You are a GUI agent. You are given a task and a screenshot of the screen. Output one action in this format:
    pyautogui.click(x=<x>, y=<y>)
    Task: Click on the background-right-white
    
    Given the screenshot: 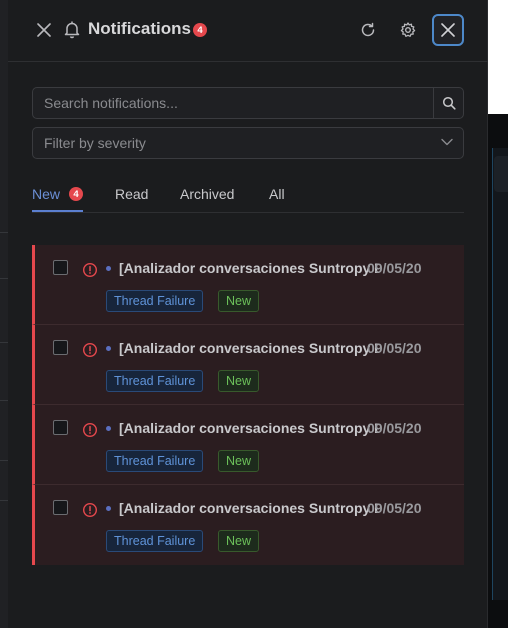 What is the action you would take?
    pyautogui.click(x=498, y=57)
    